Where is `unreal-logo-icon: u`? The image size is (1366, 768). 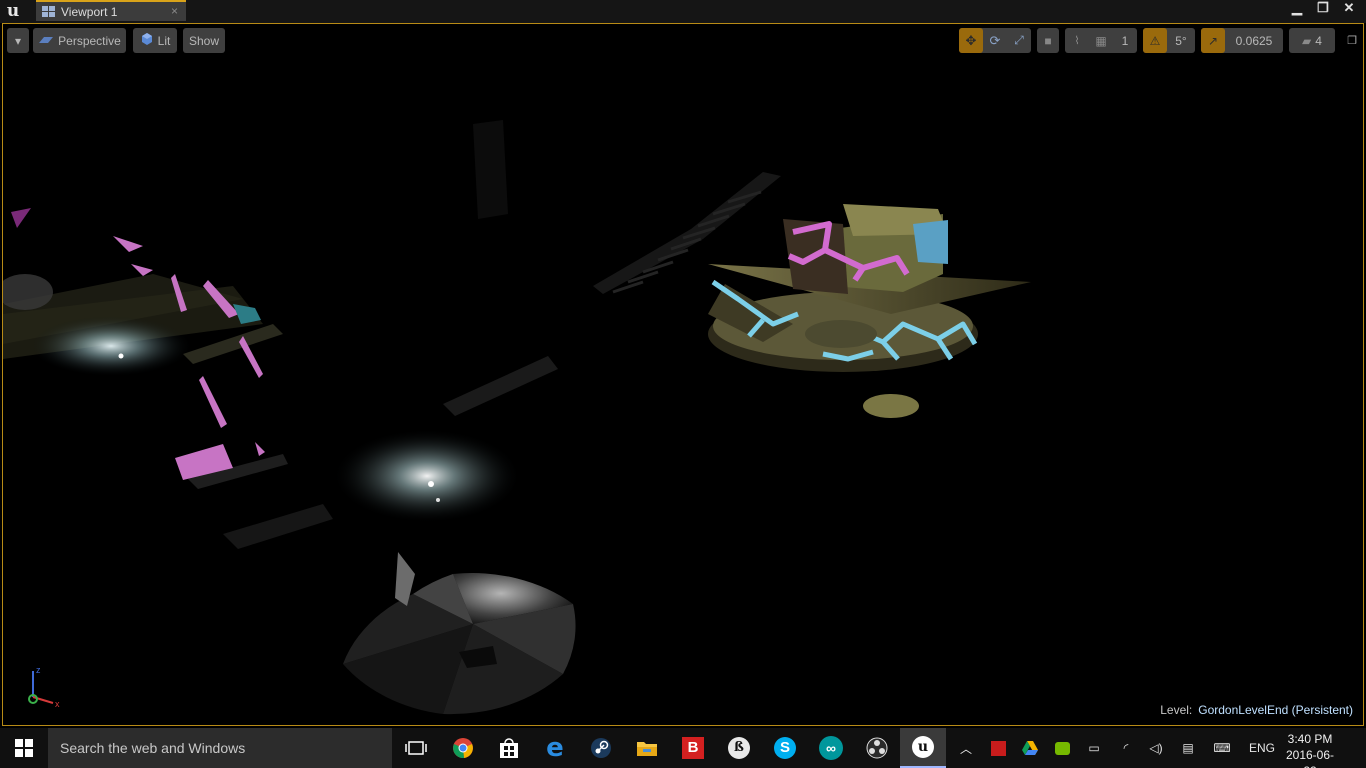
unreal-logo-icon: u is located at coordinates (13, 11).